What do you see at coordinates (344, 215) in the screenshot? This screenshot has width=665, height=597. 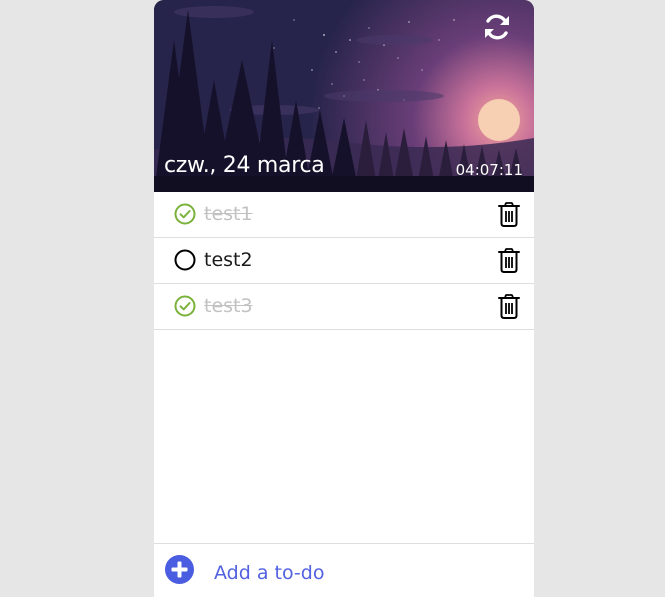 I see `todo-item: test1` at bounding box center [344, 215].